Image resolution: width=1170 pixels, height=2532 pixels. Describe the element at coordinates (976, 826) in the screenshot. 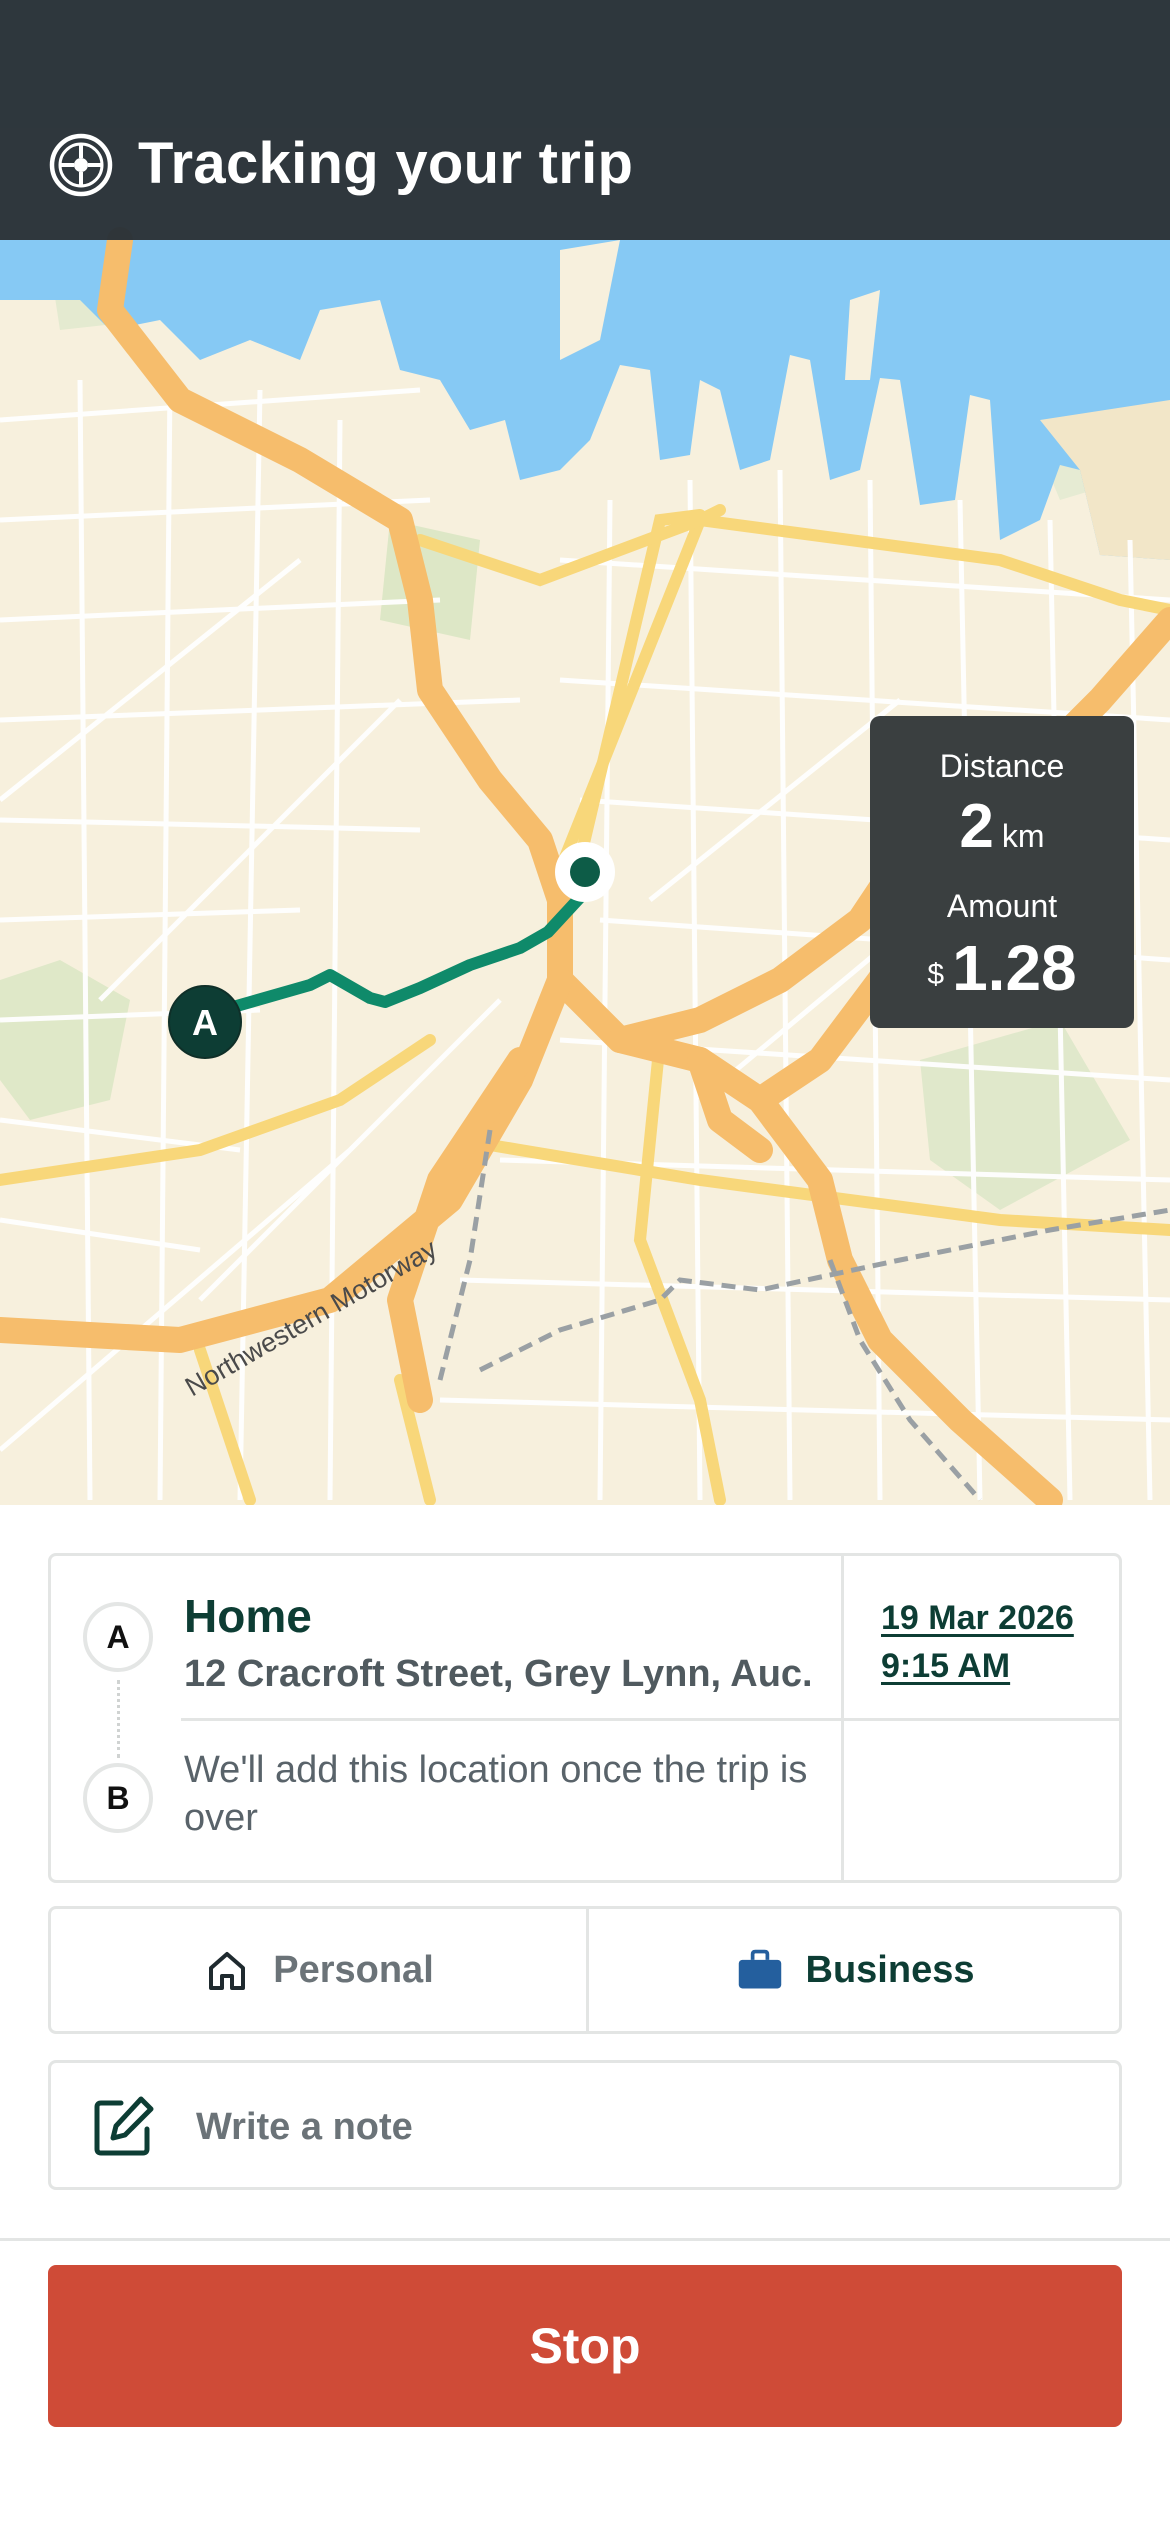

I see `distance-value: 2` at that location.